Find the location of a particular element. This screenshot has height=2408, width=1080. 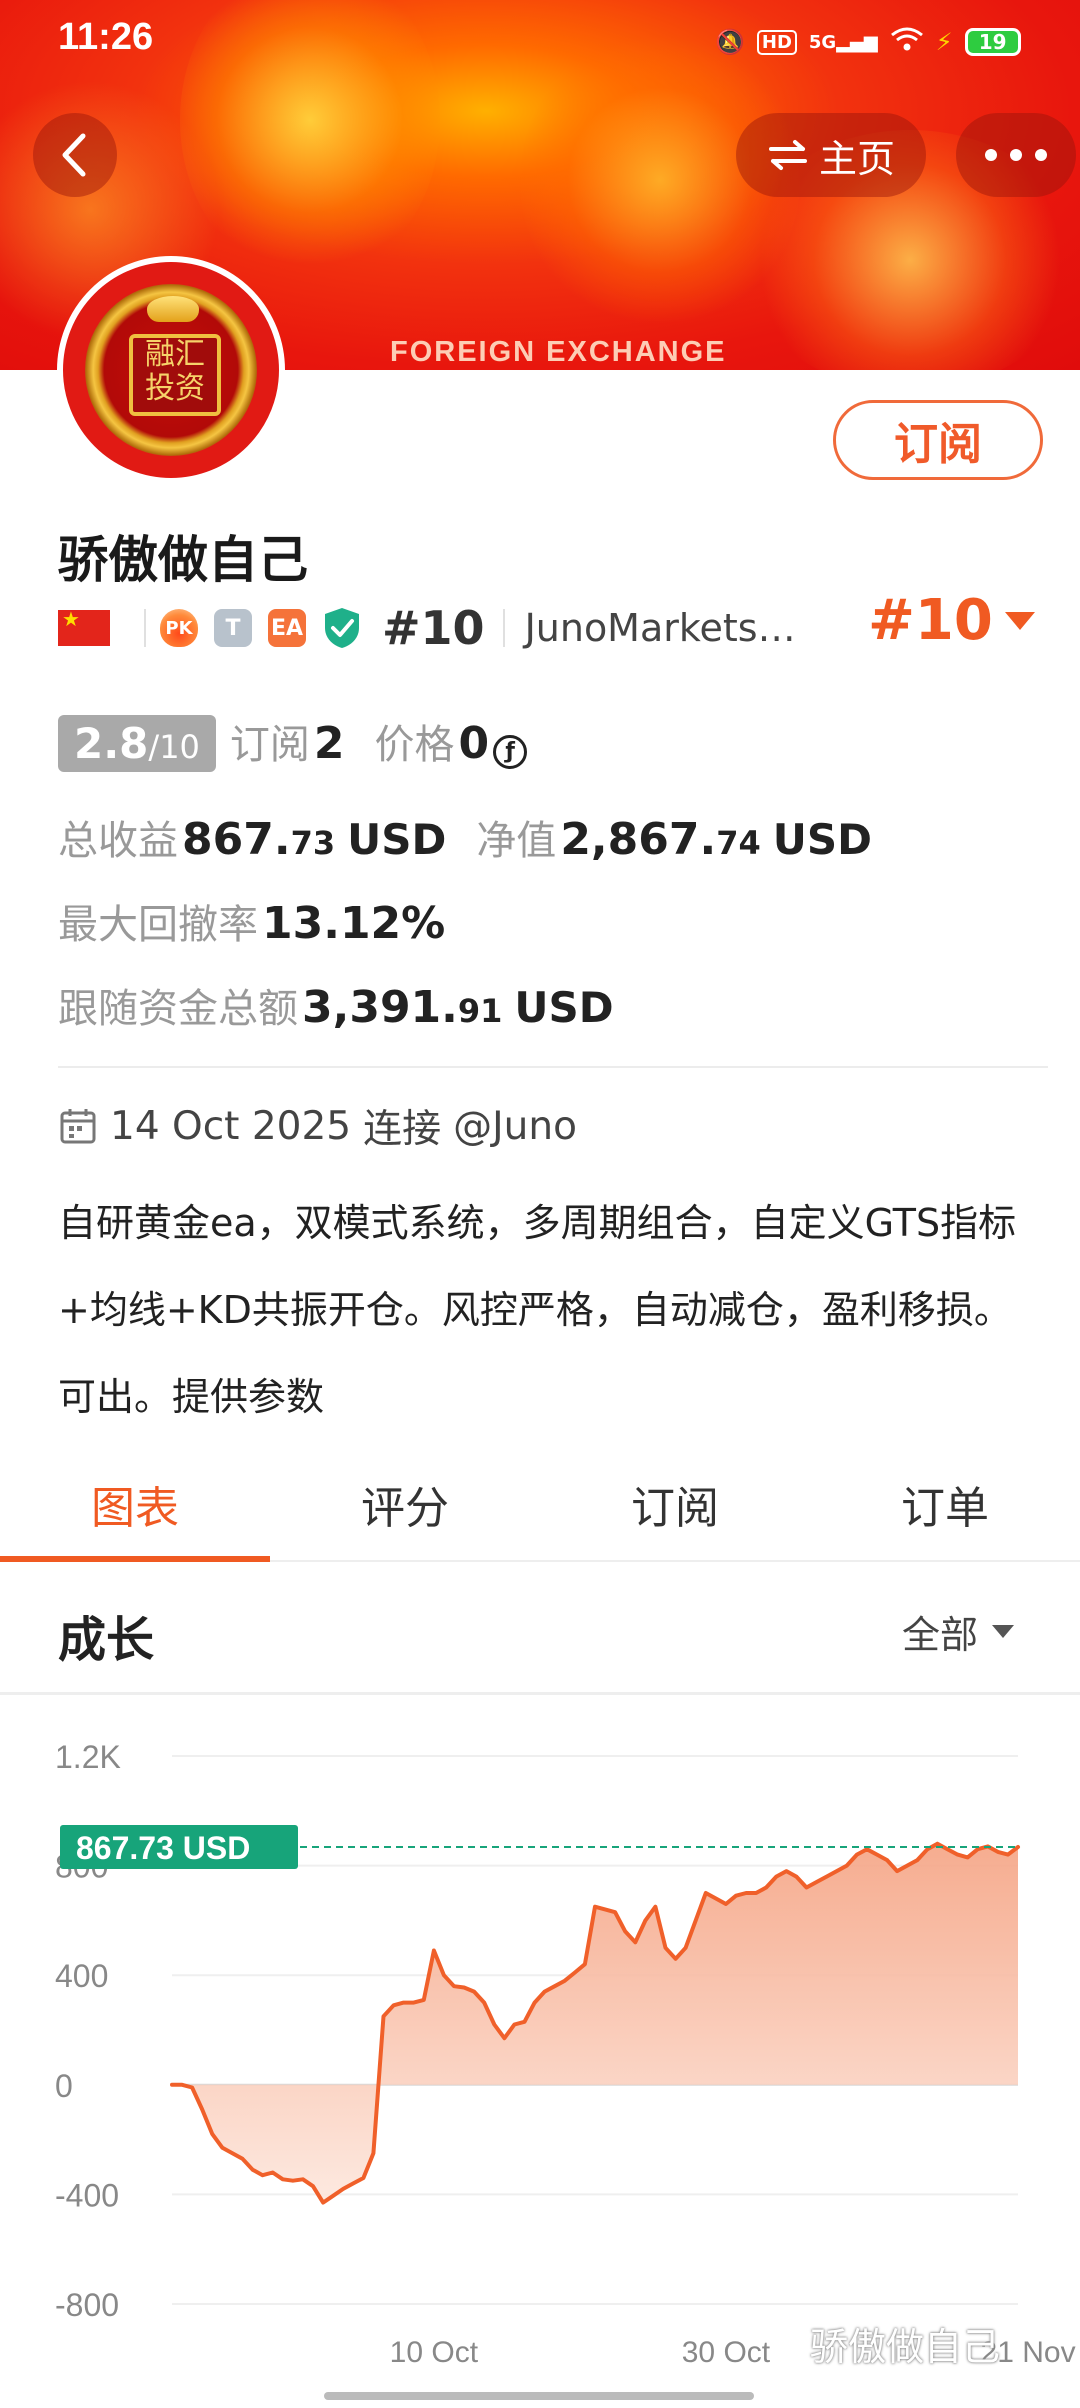

price-value: 0 is located at coordinates (474, 743).